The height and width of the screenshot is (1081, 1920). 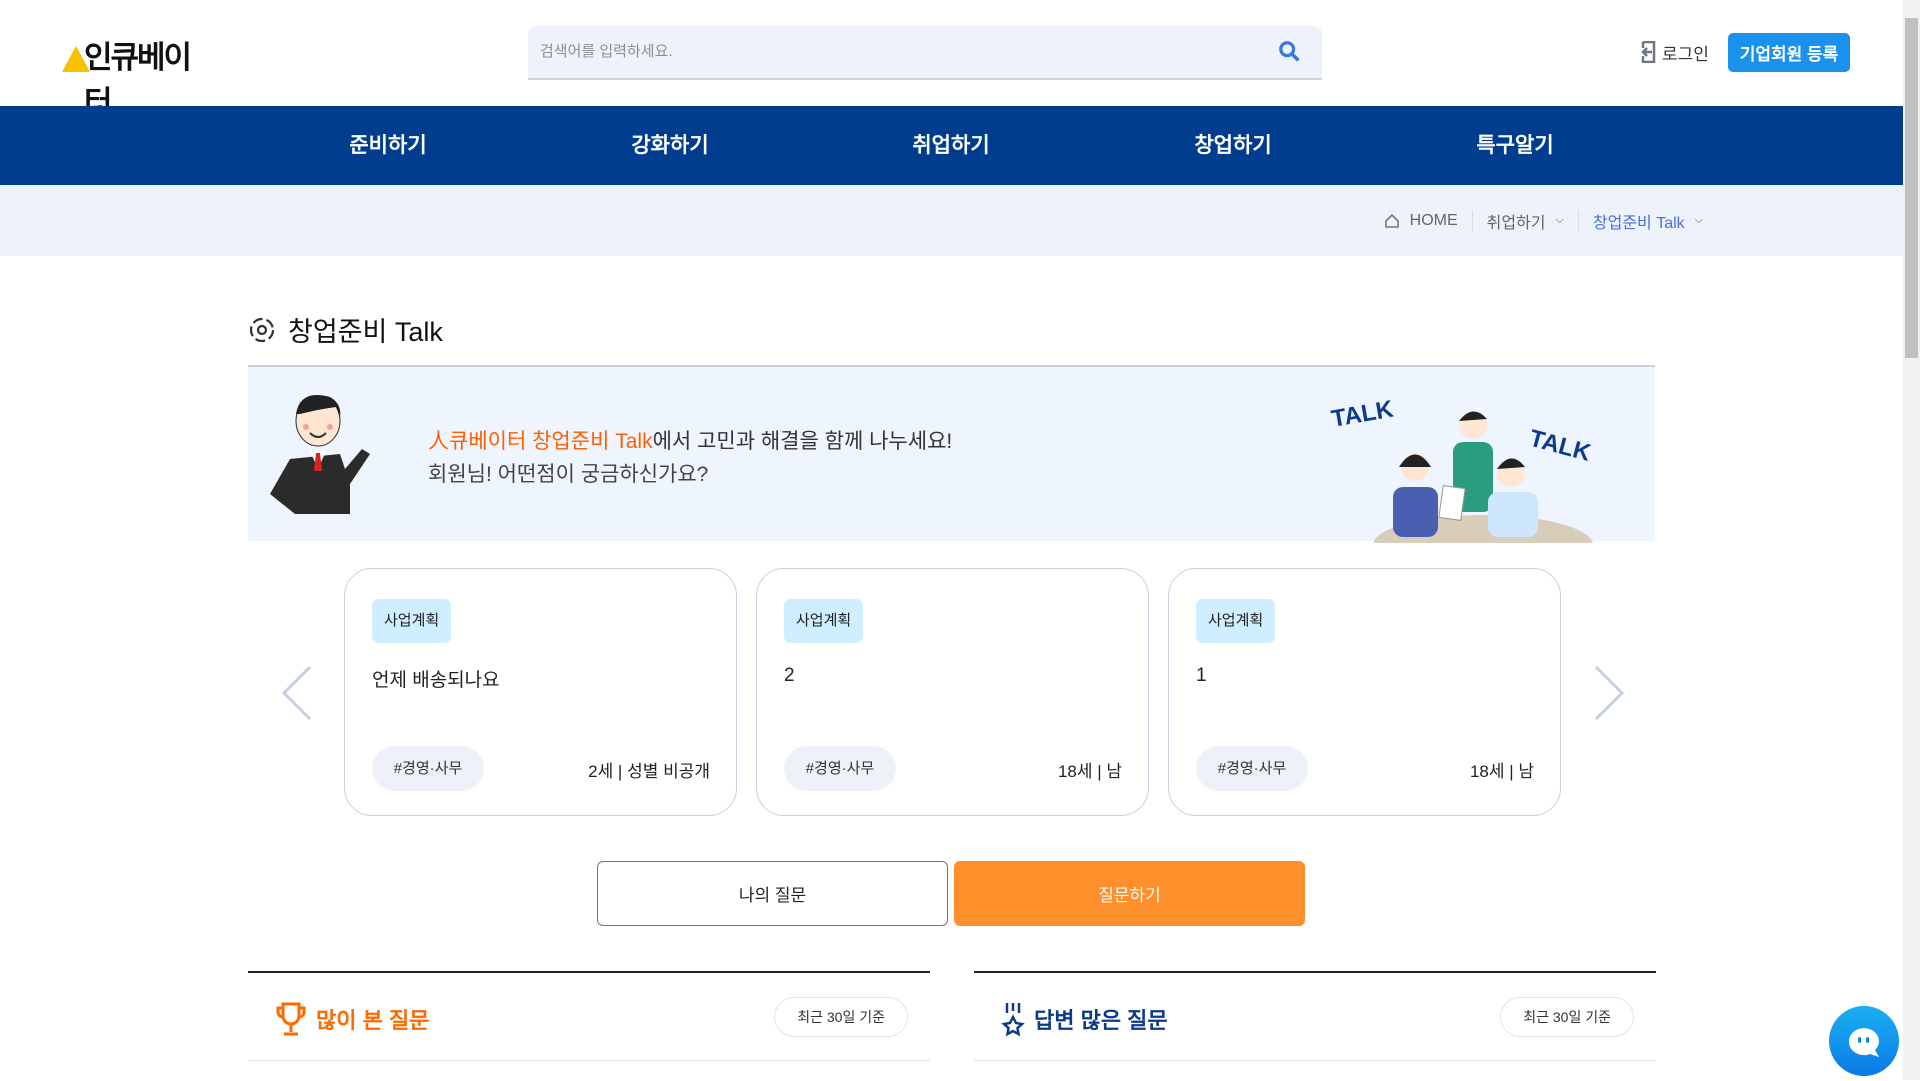 What do you see at coordinates (1911, 188) in the screenshot?
I see `scrollbar-thumb` at bounding box center [1911, 188].